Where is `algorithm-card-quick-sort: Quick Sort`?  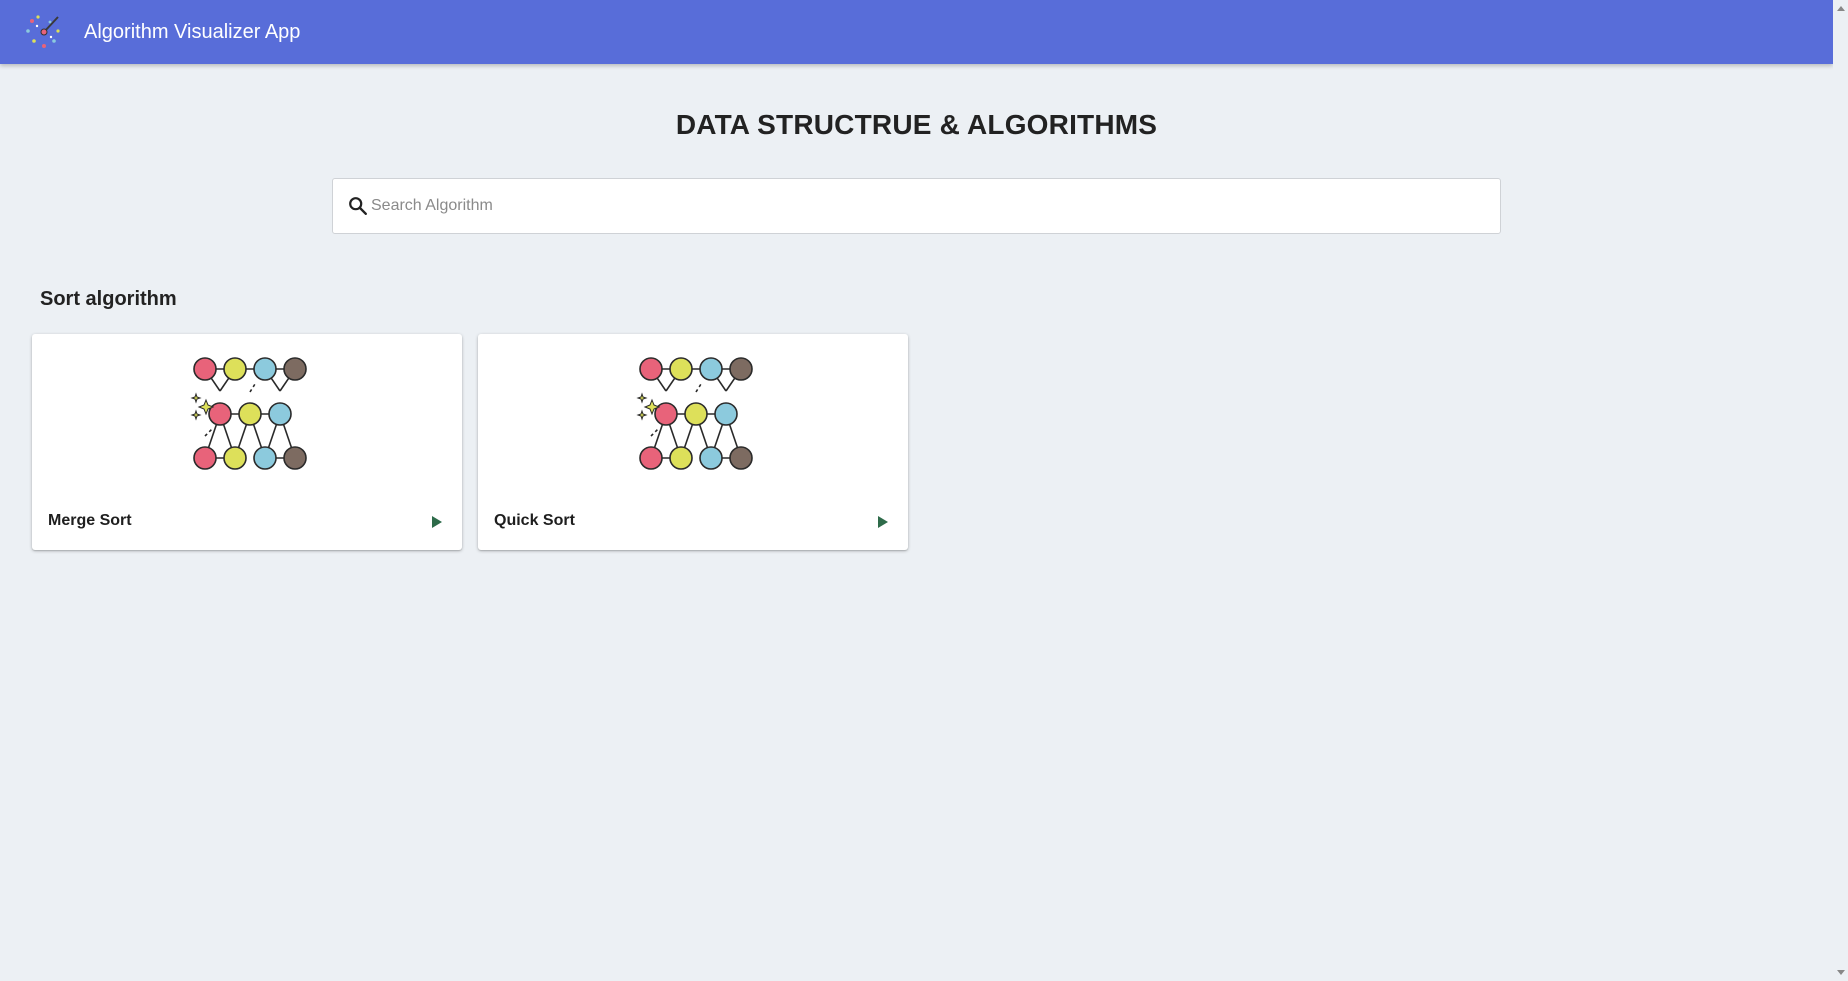 algorithm-card-quick-sort: Quick Sort is located at coordinates (693, 442).